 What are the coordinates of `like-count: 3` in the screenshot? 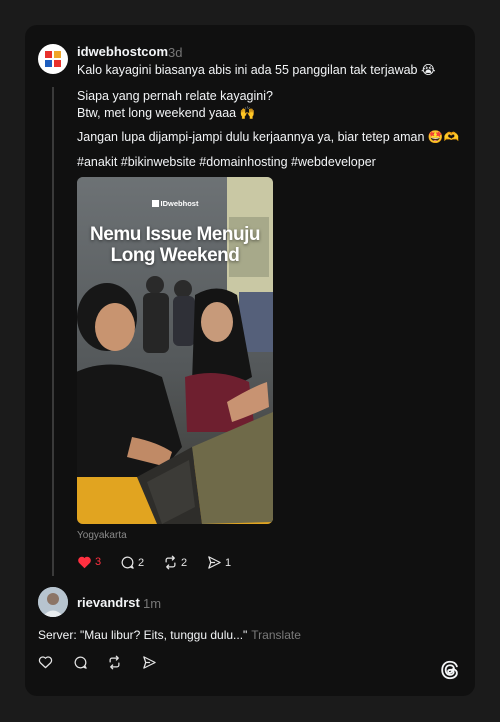 It's located at (98, 562).